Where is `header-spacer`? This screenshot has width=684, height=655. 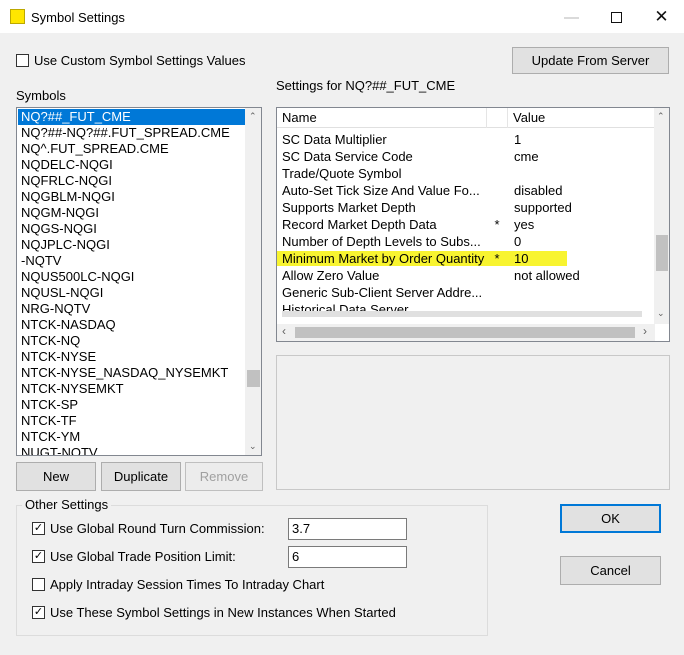
header-spacer is located at coordinates (497, 118).